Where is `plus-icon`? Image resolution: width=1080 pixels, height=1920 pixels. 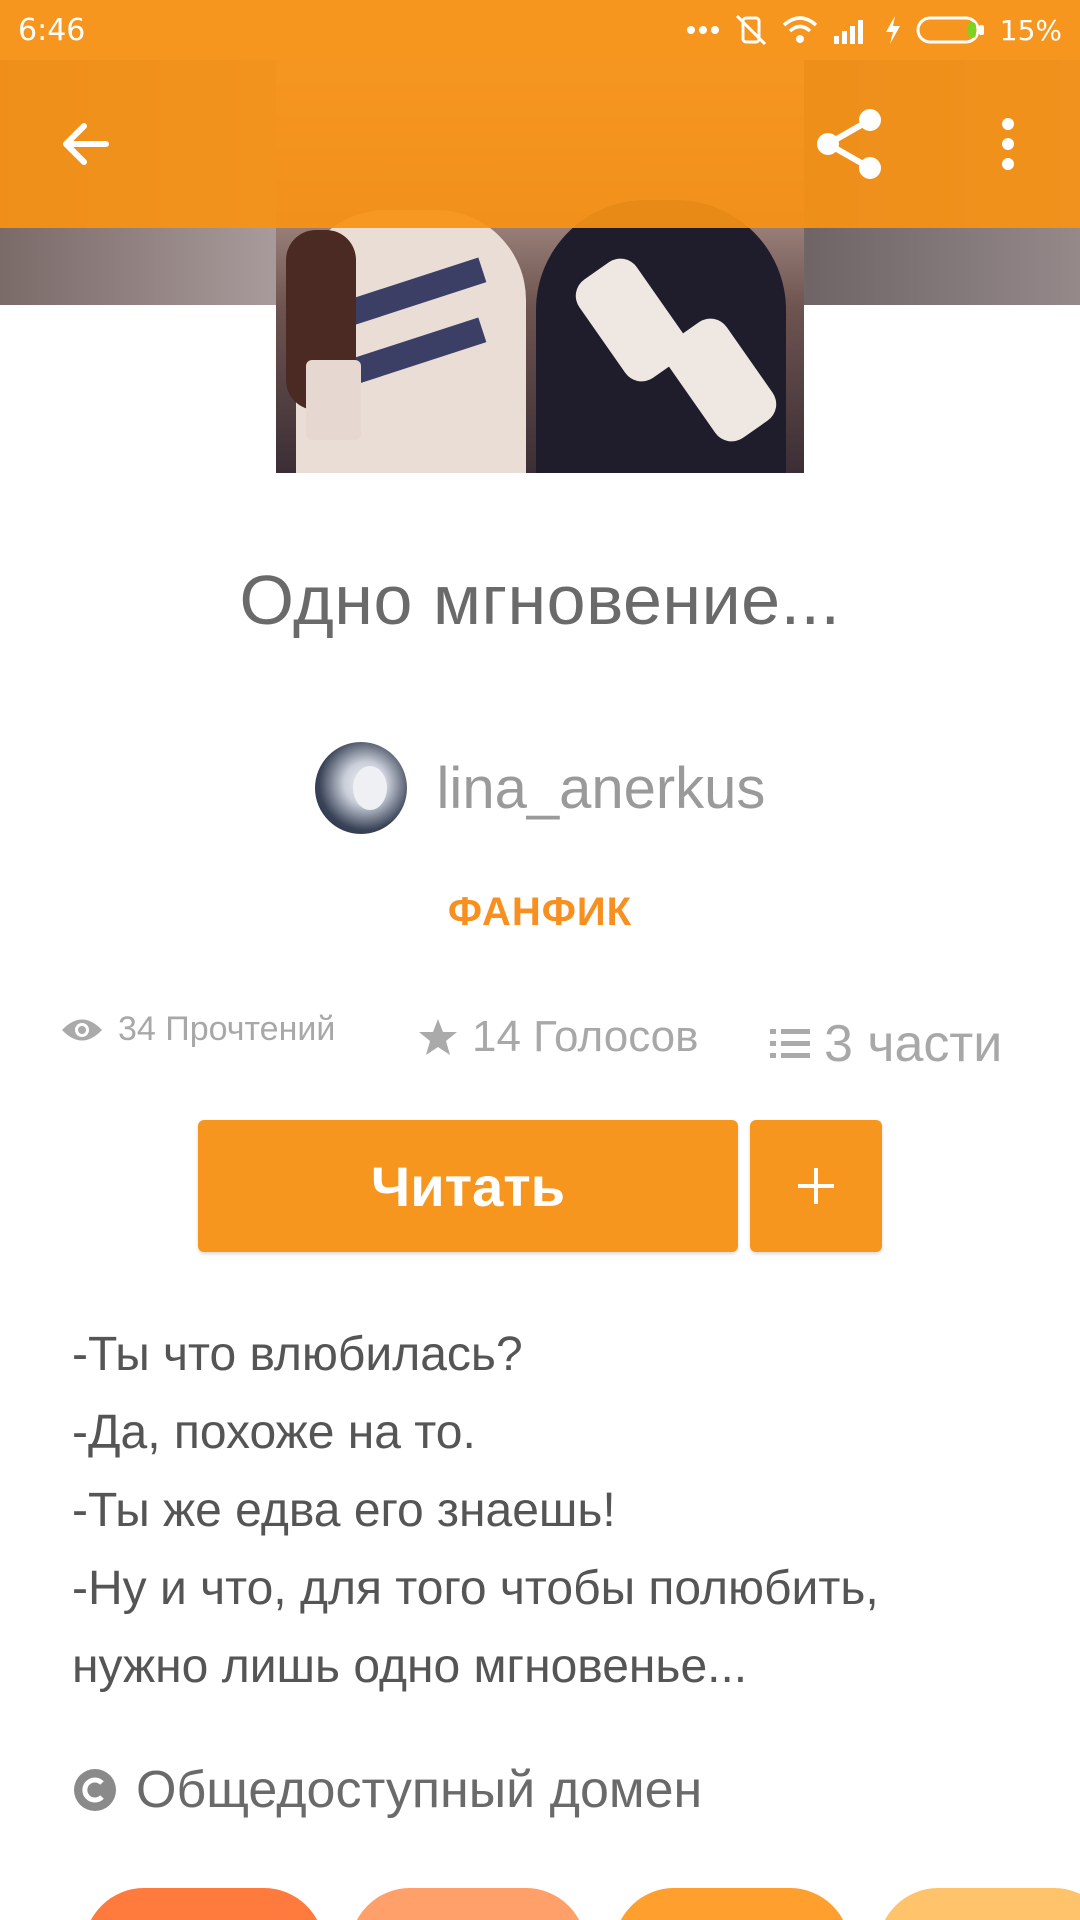 plus-icon is located at coordinates (816, 1186).